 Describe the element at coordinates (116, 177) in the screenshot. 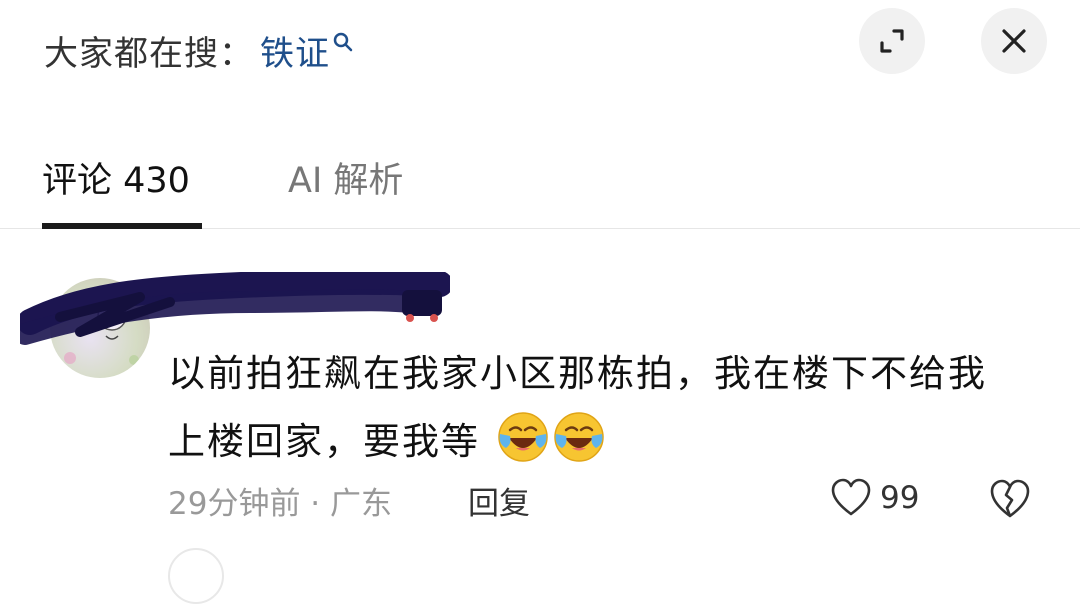

I see `tab-comments: 评论 430` at that location.